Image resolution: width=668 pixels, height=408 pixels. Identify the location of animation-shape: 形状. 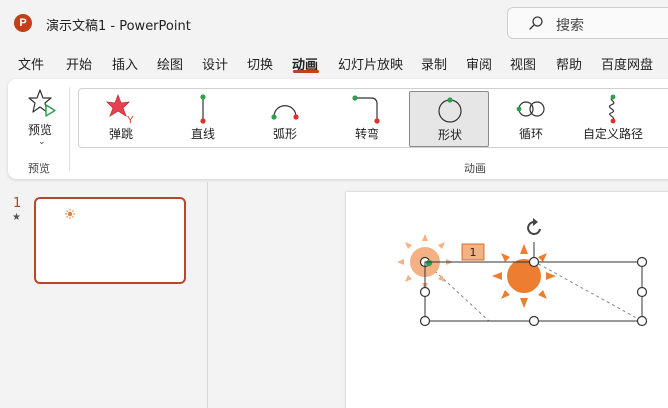
(449, 119).